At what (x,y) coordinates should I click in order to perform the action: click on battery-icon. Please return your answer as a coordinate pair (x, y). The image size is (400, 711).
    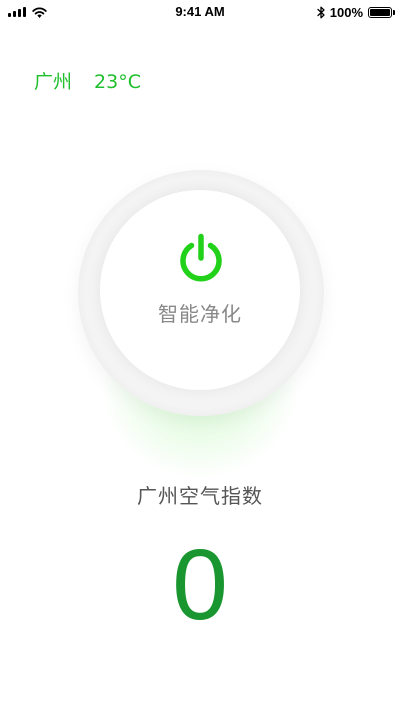
    Looking at the image, I should click on (381, 12).